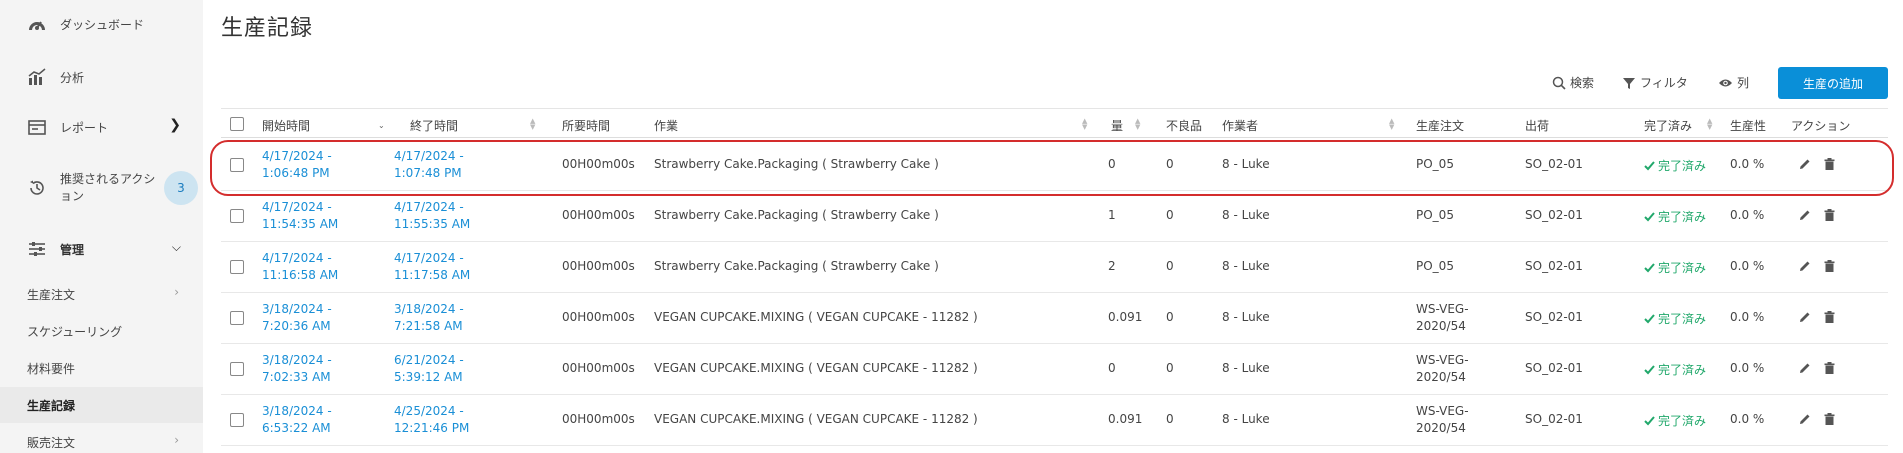 The image size is (1903, 453). I want to click on sidebar-item-management: 管理 ⌵, so click(101, 249).